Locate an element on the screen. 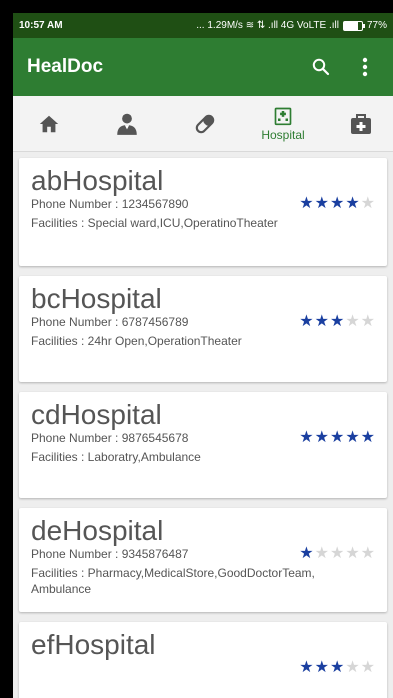 The height and width of the screenshot is (698, 393). hospital-phone: Phone Number : 9345876487 is located at coordinates (110, 554).